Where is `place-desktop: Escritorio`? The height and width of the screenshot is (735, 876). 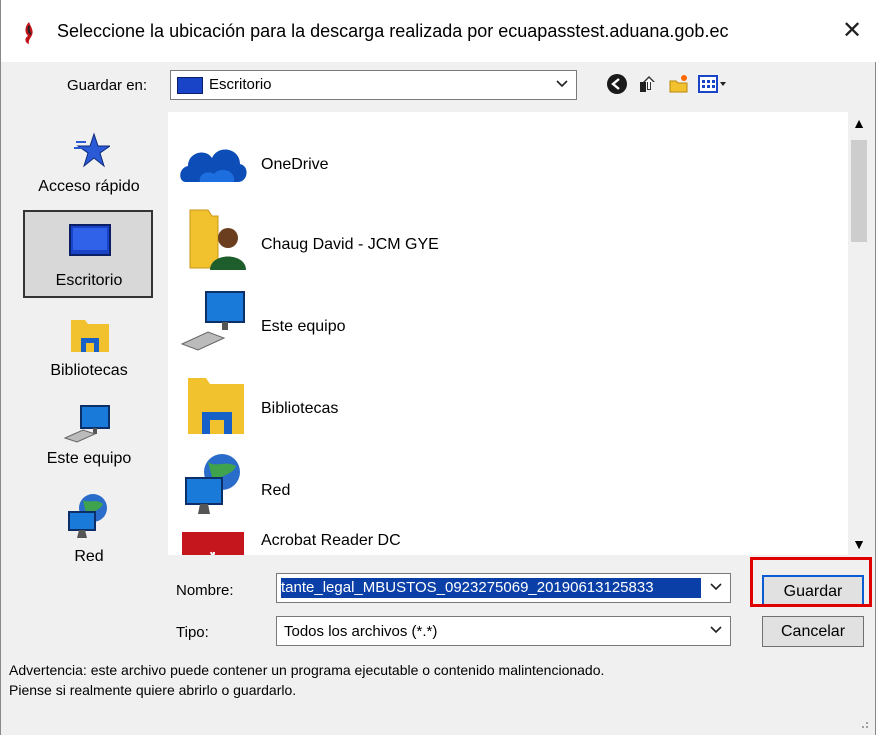 place-desktop: Escritorio is located at coordinates (89, 255).